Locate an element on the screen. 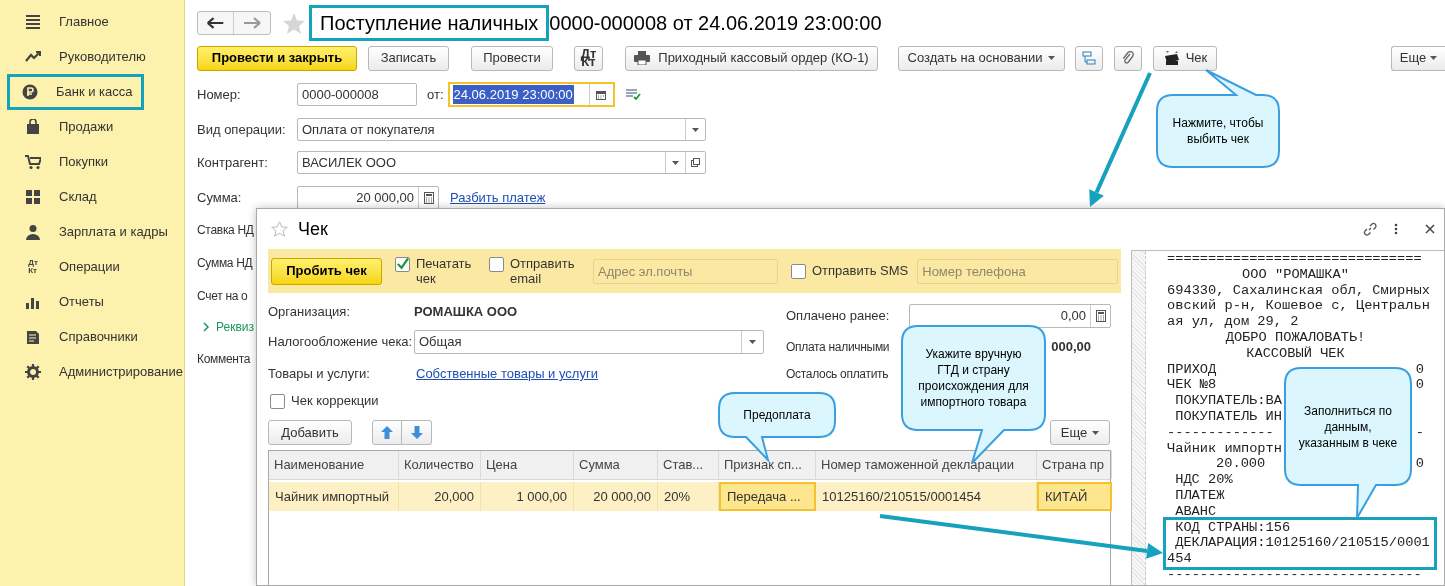 This screenshot has height=586, width=1445. phone-field: Номер телефона is located at coordinates (1018, 271).